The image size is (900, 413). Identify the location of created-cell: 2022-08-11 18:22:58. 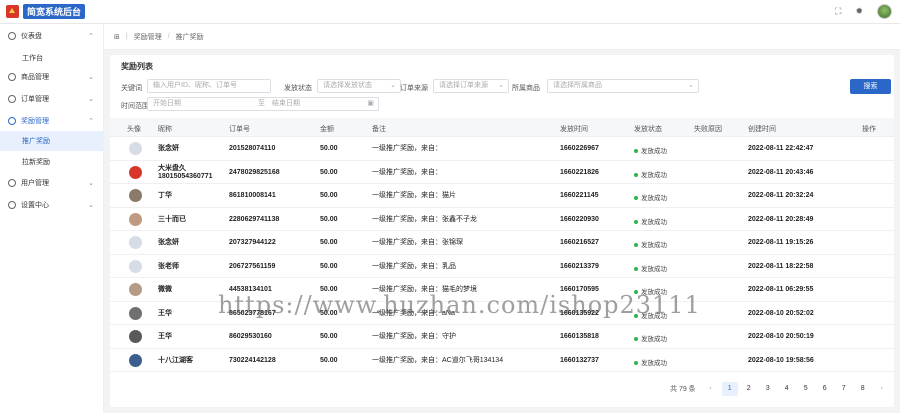
(781, 266).